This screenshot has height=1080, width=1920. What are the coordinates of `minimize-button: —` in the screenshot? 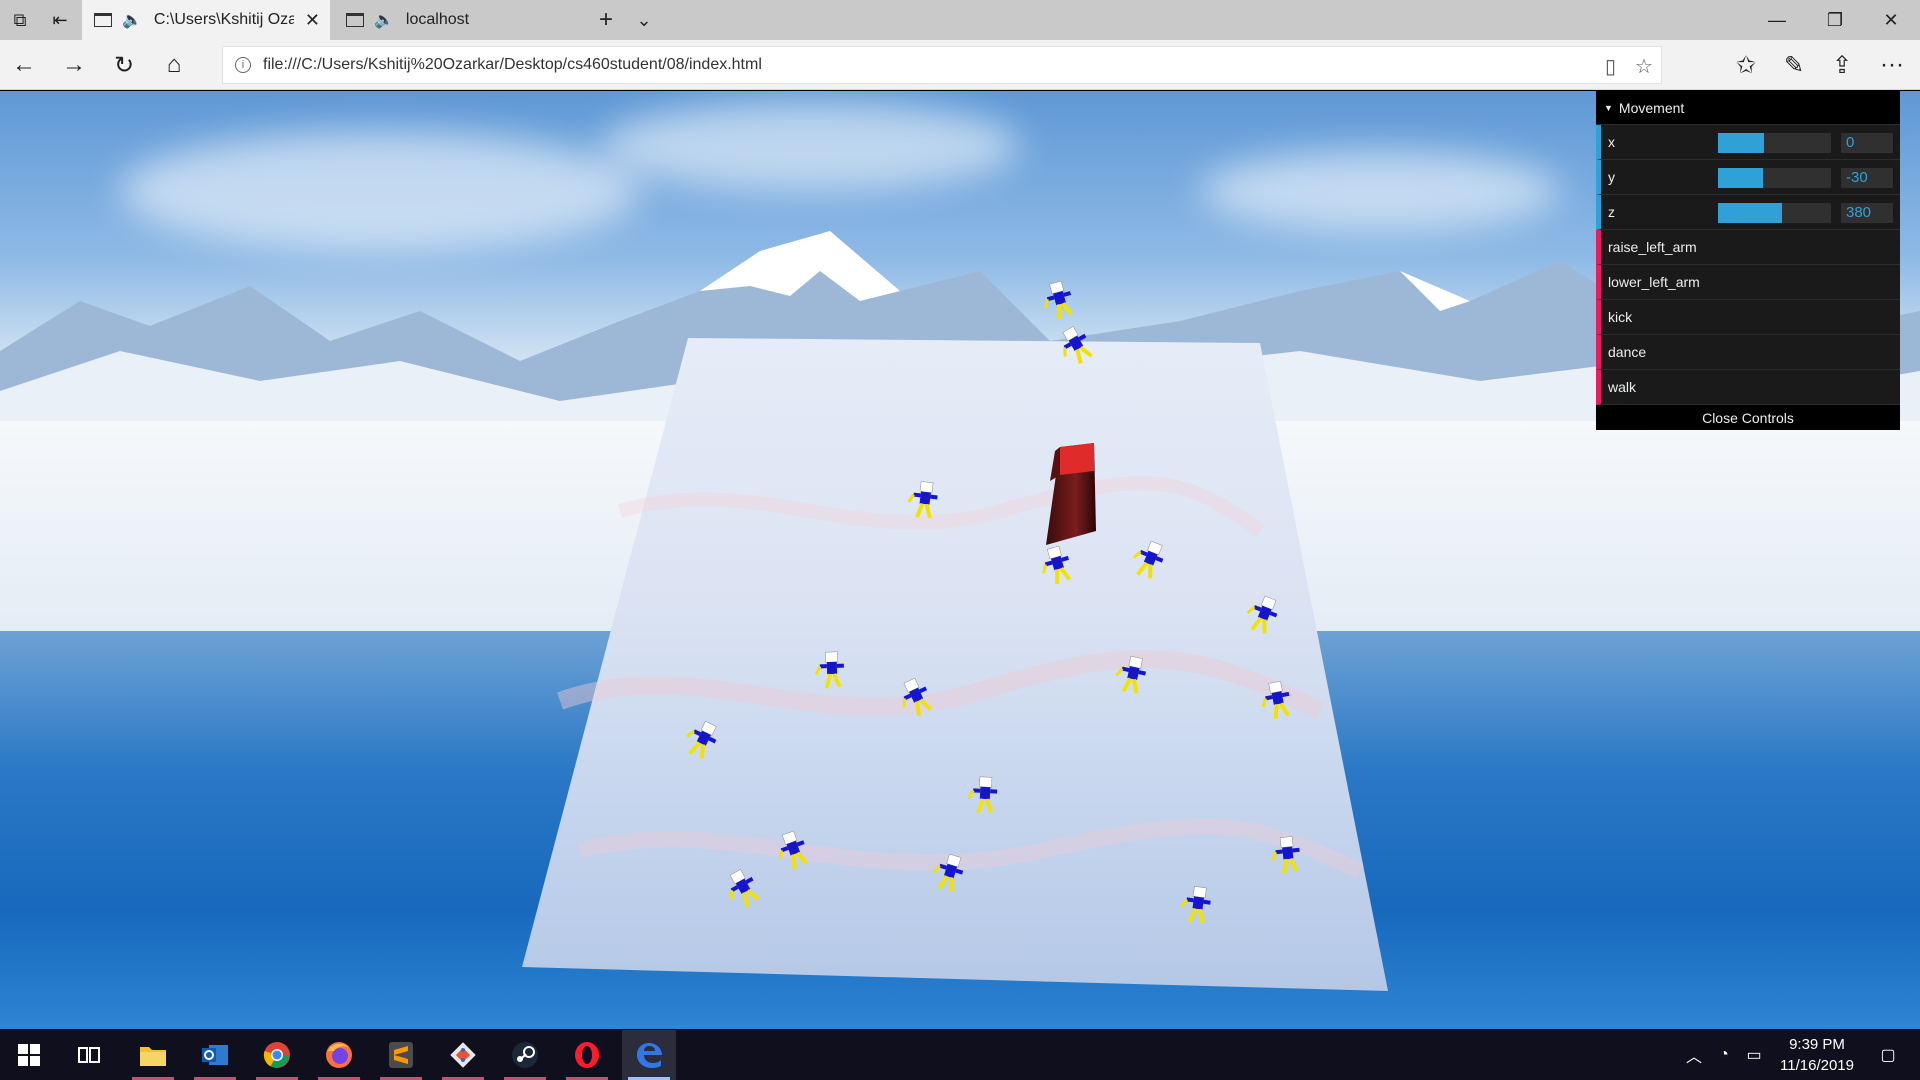 It's located at (1777, 20).